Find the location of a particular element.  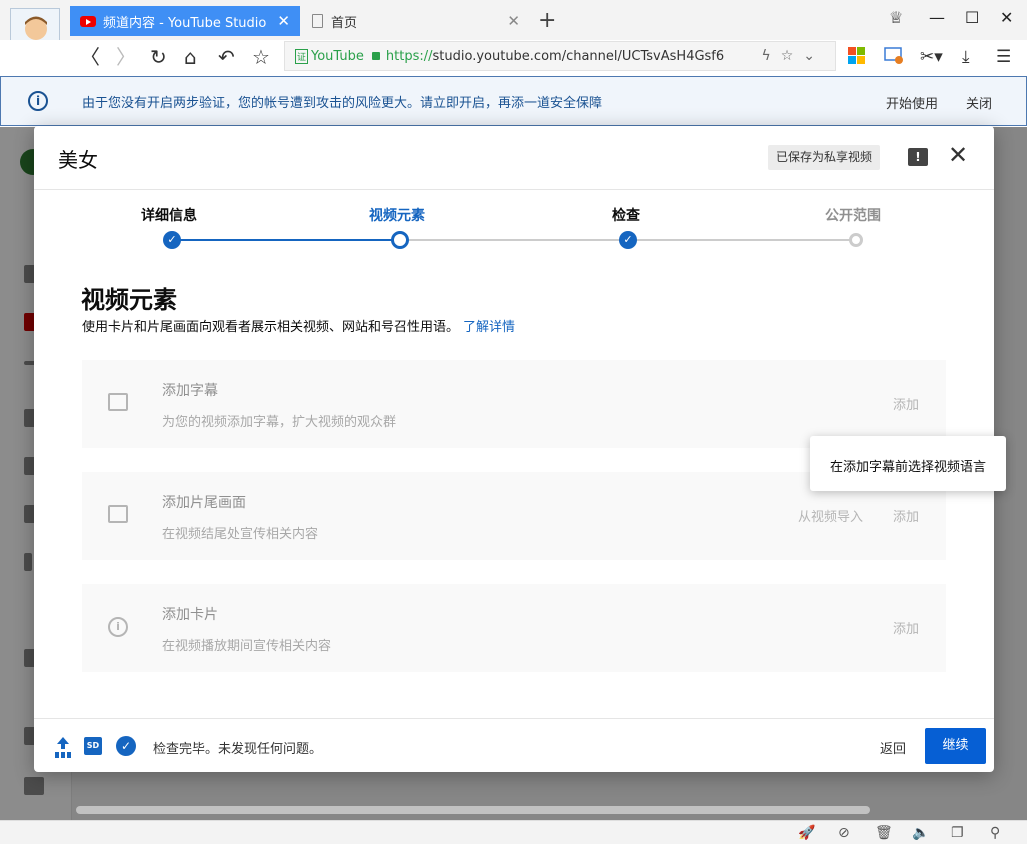

maximize-icon: ☐ is located at coordinates (972, 17).